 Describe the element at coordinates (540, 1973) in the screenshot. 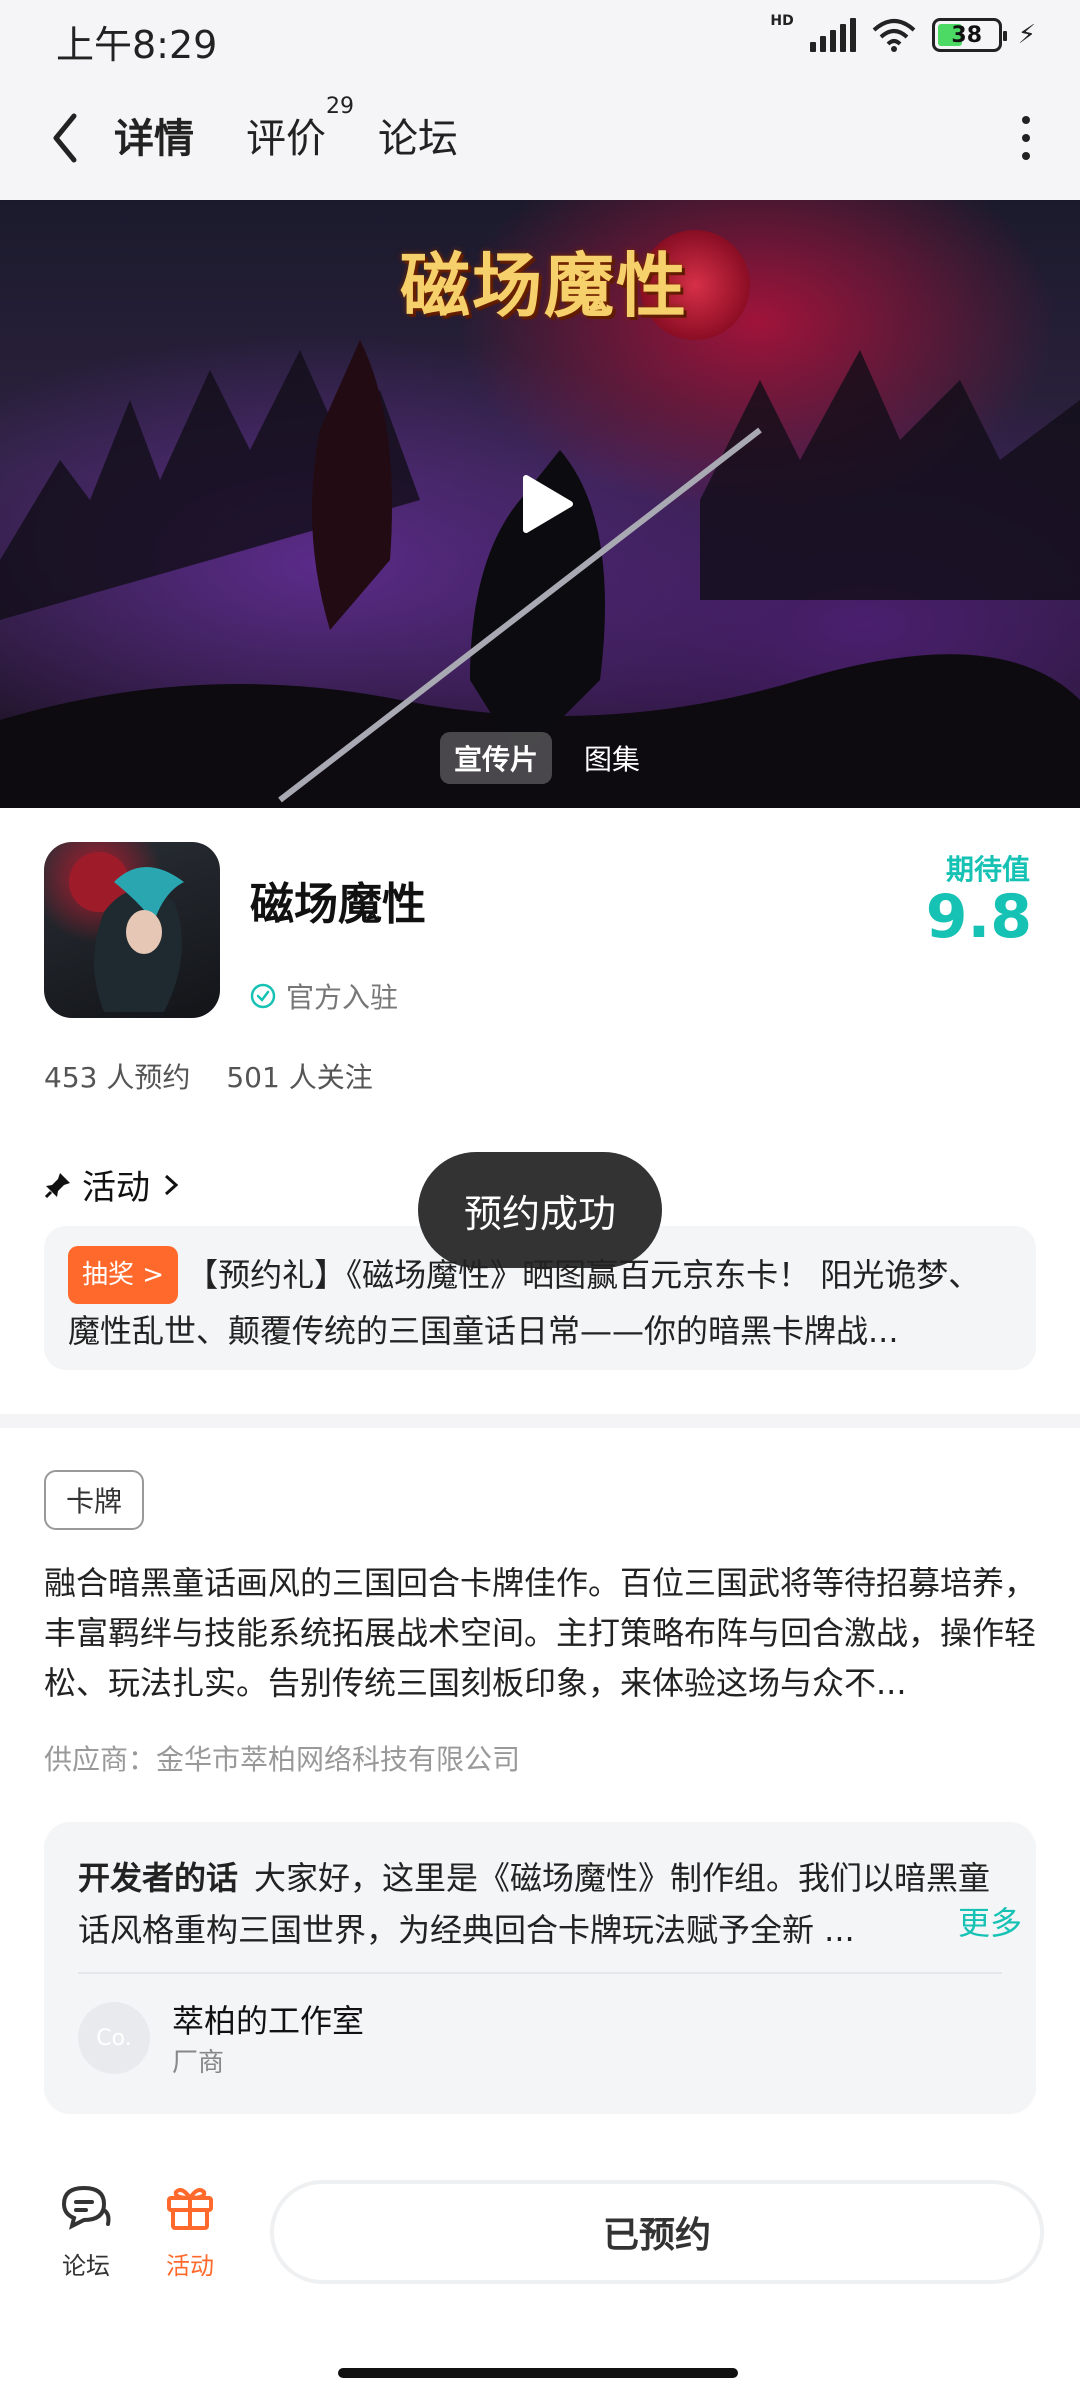

I see `developer-card-divider` at that location.